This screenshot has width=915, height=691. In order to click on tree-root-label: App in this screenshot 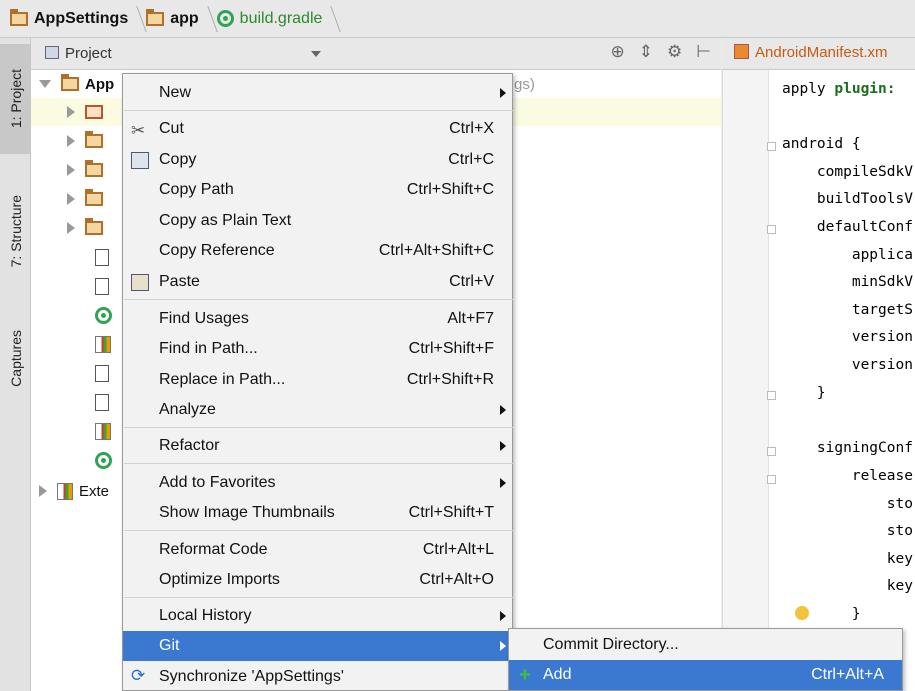, I will do `click(100, 84)`.